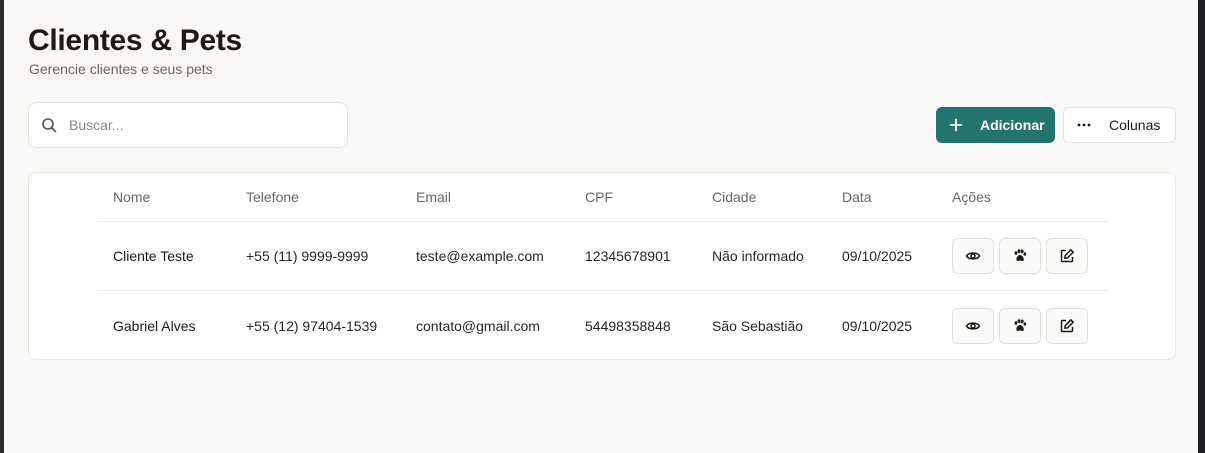 The height and width of the screenshot is (453, 1205). I want to click on cell-nome: Gabriel Alves, so click(154, 325).